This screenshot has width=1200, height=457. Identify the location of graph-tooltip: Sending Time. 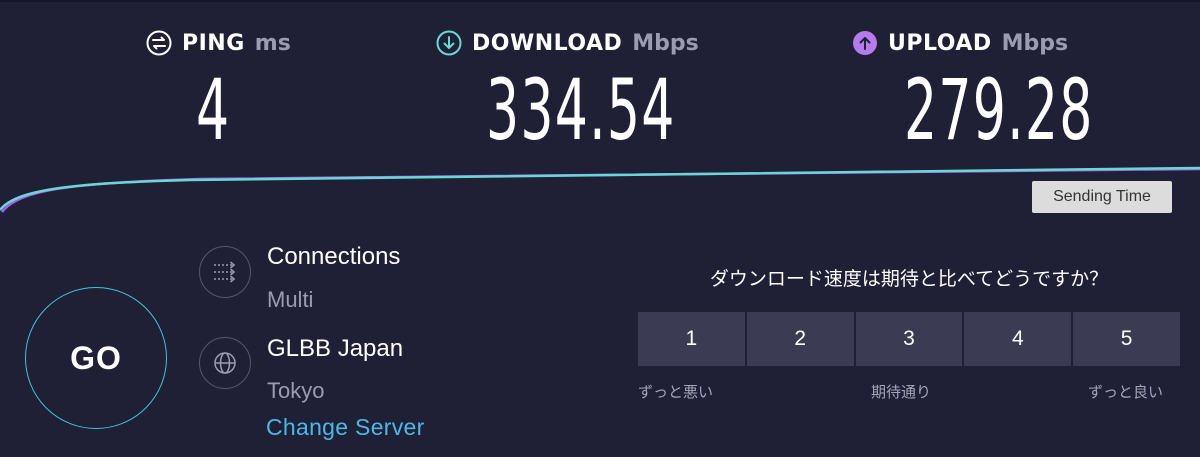
(1102, 197).